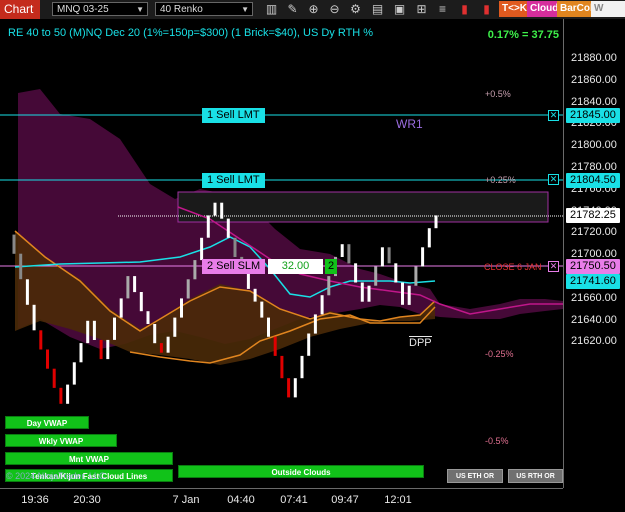 Image resolution: width=625 pixels, height=512 pixels. I want to click on chart-tab: Chart, so click(20, 9).